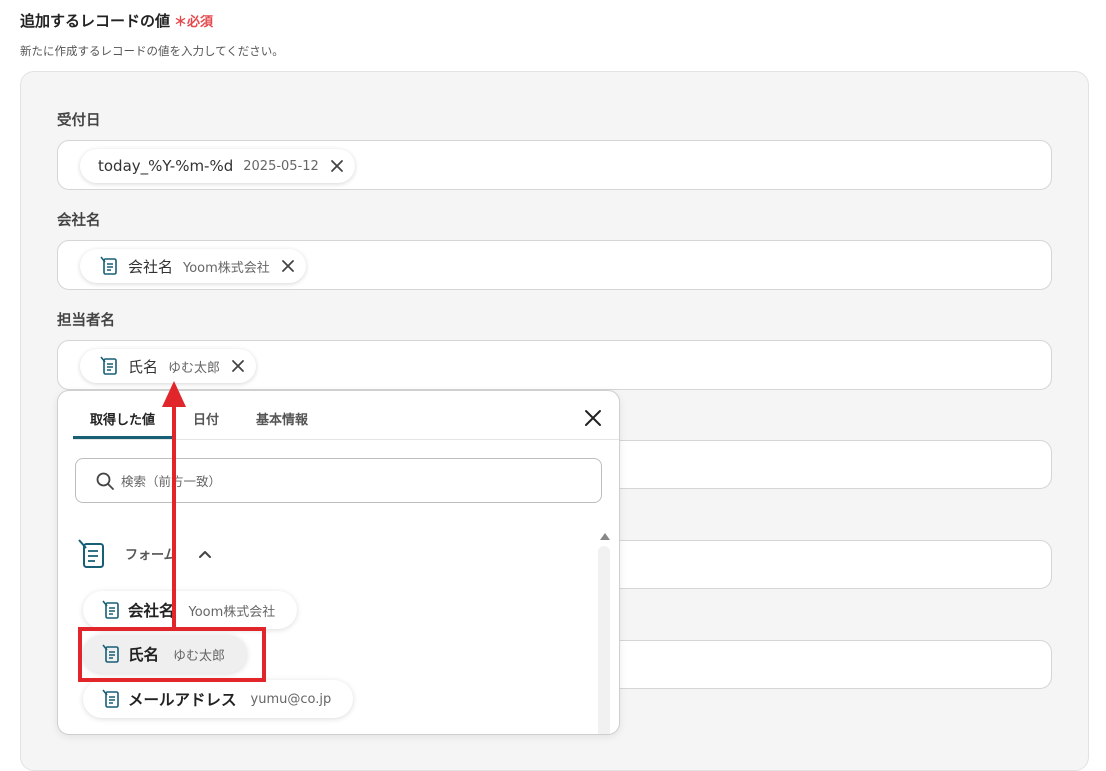 The width and height of the screenshot is (1106, 771). What do you see at coordinates (151, 611) in the screenshot?
I see `item-name: 会社名` at bounding box center [151, 611].